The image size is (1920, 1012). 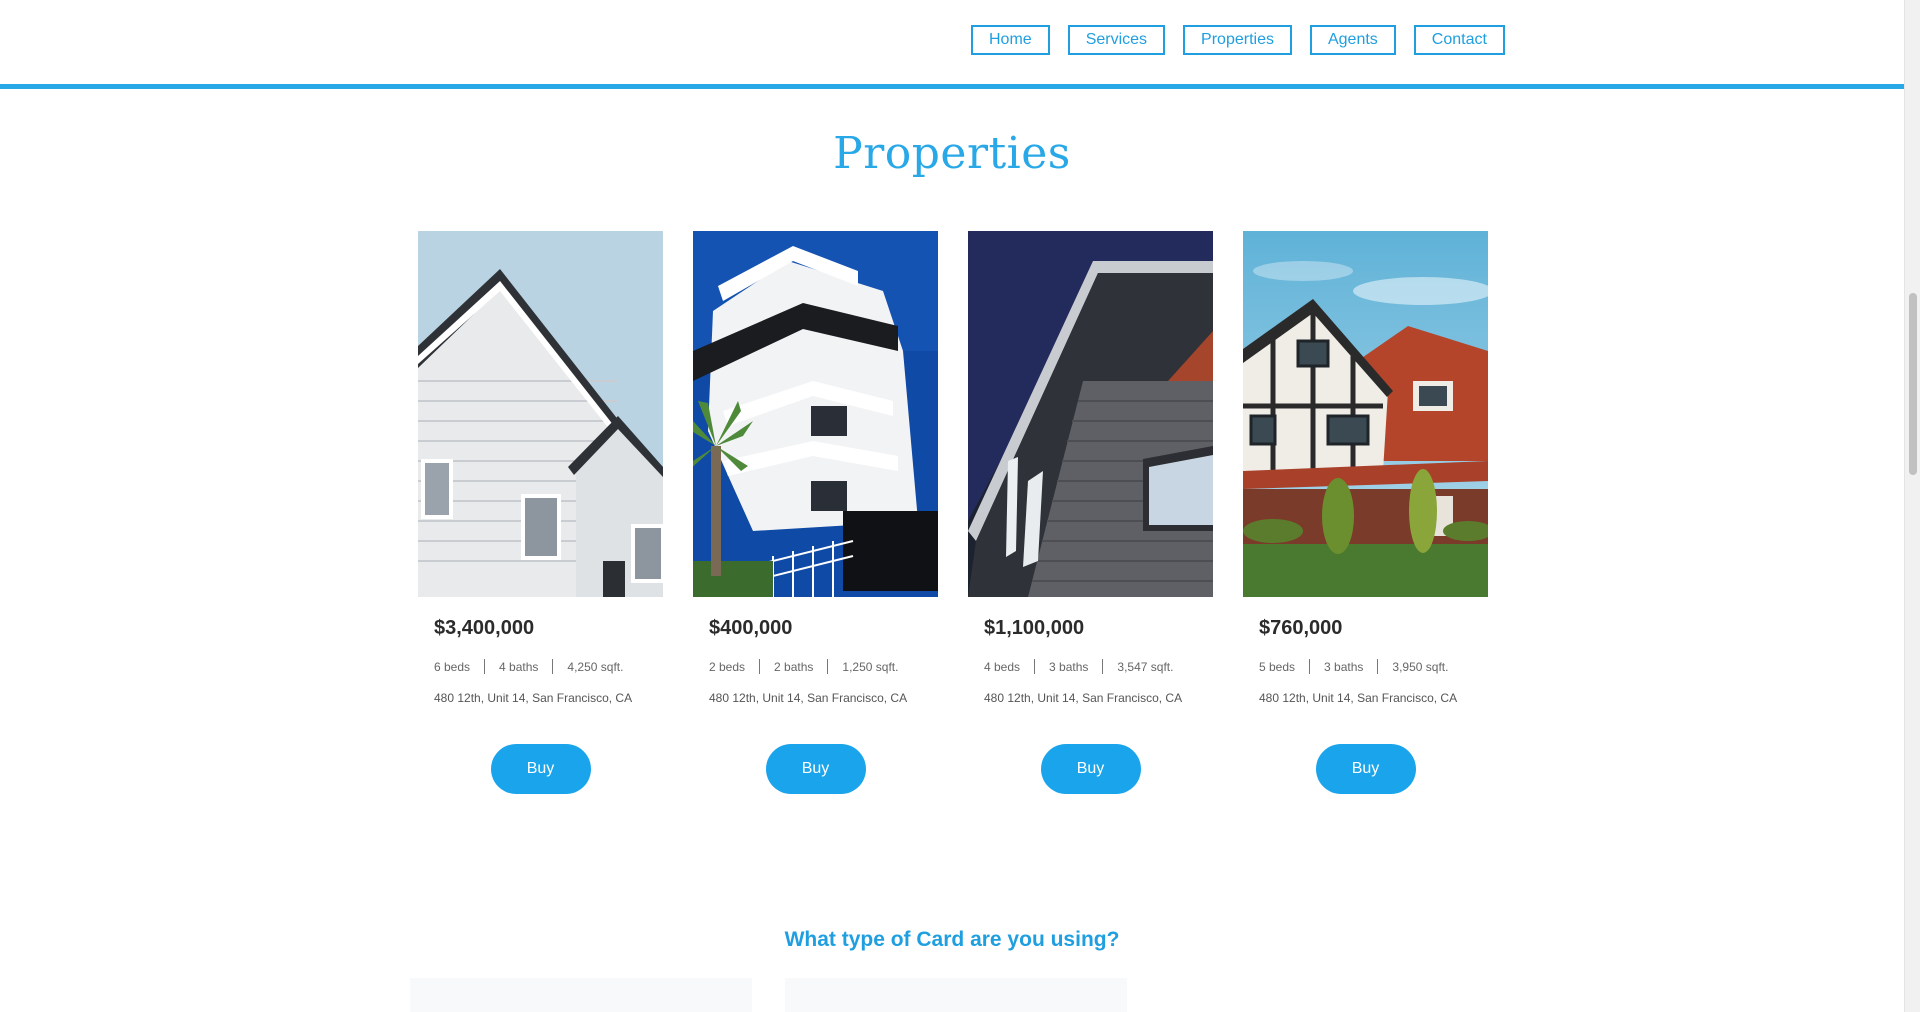 I want to click on baths-count: 2 baths, so click(x=794, y=666).